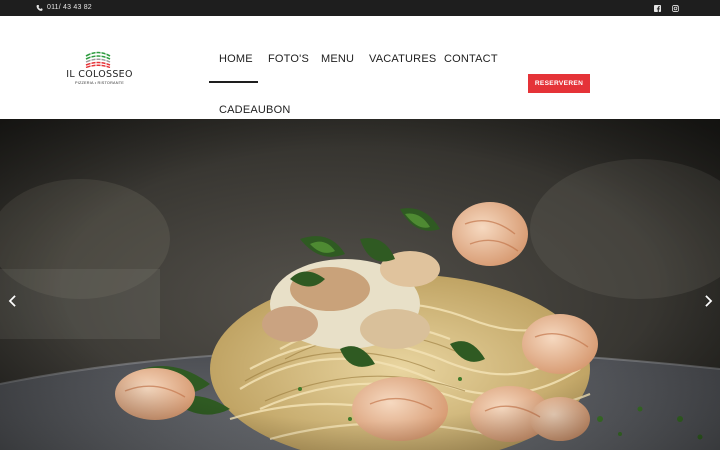 The height and width of the screenshot is (450, 720). What do you see at coordinates (254, 110) in the screenshot?
I see `nav-cadeaubon: CADEAUBON` at bounding box center [254, 110].